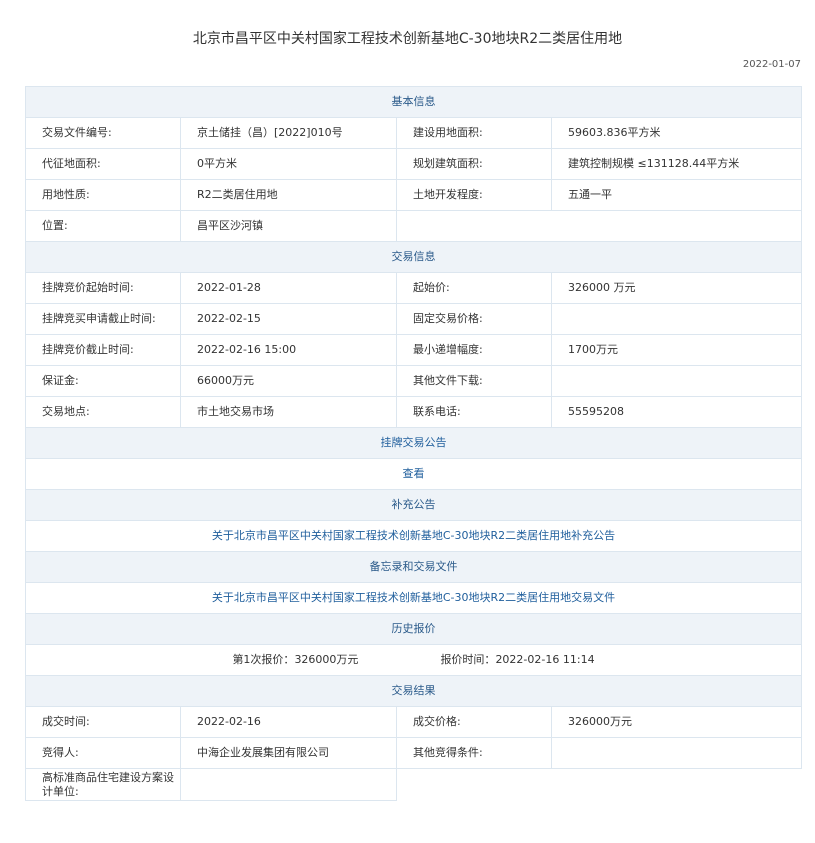 This screenshot has height=843, width=815. What do you see at coordinates (474, 164) in the screenshot?
I see `field-label: 规划建筑面积:` at bounding box center [474, 164].